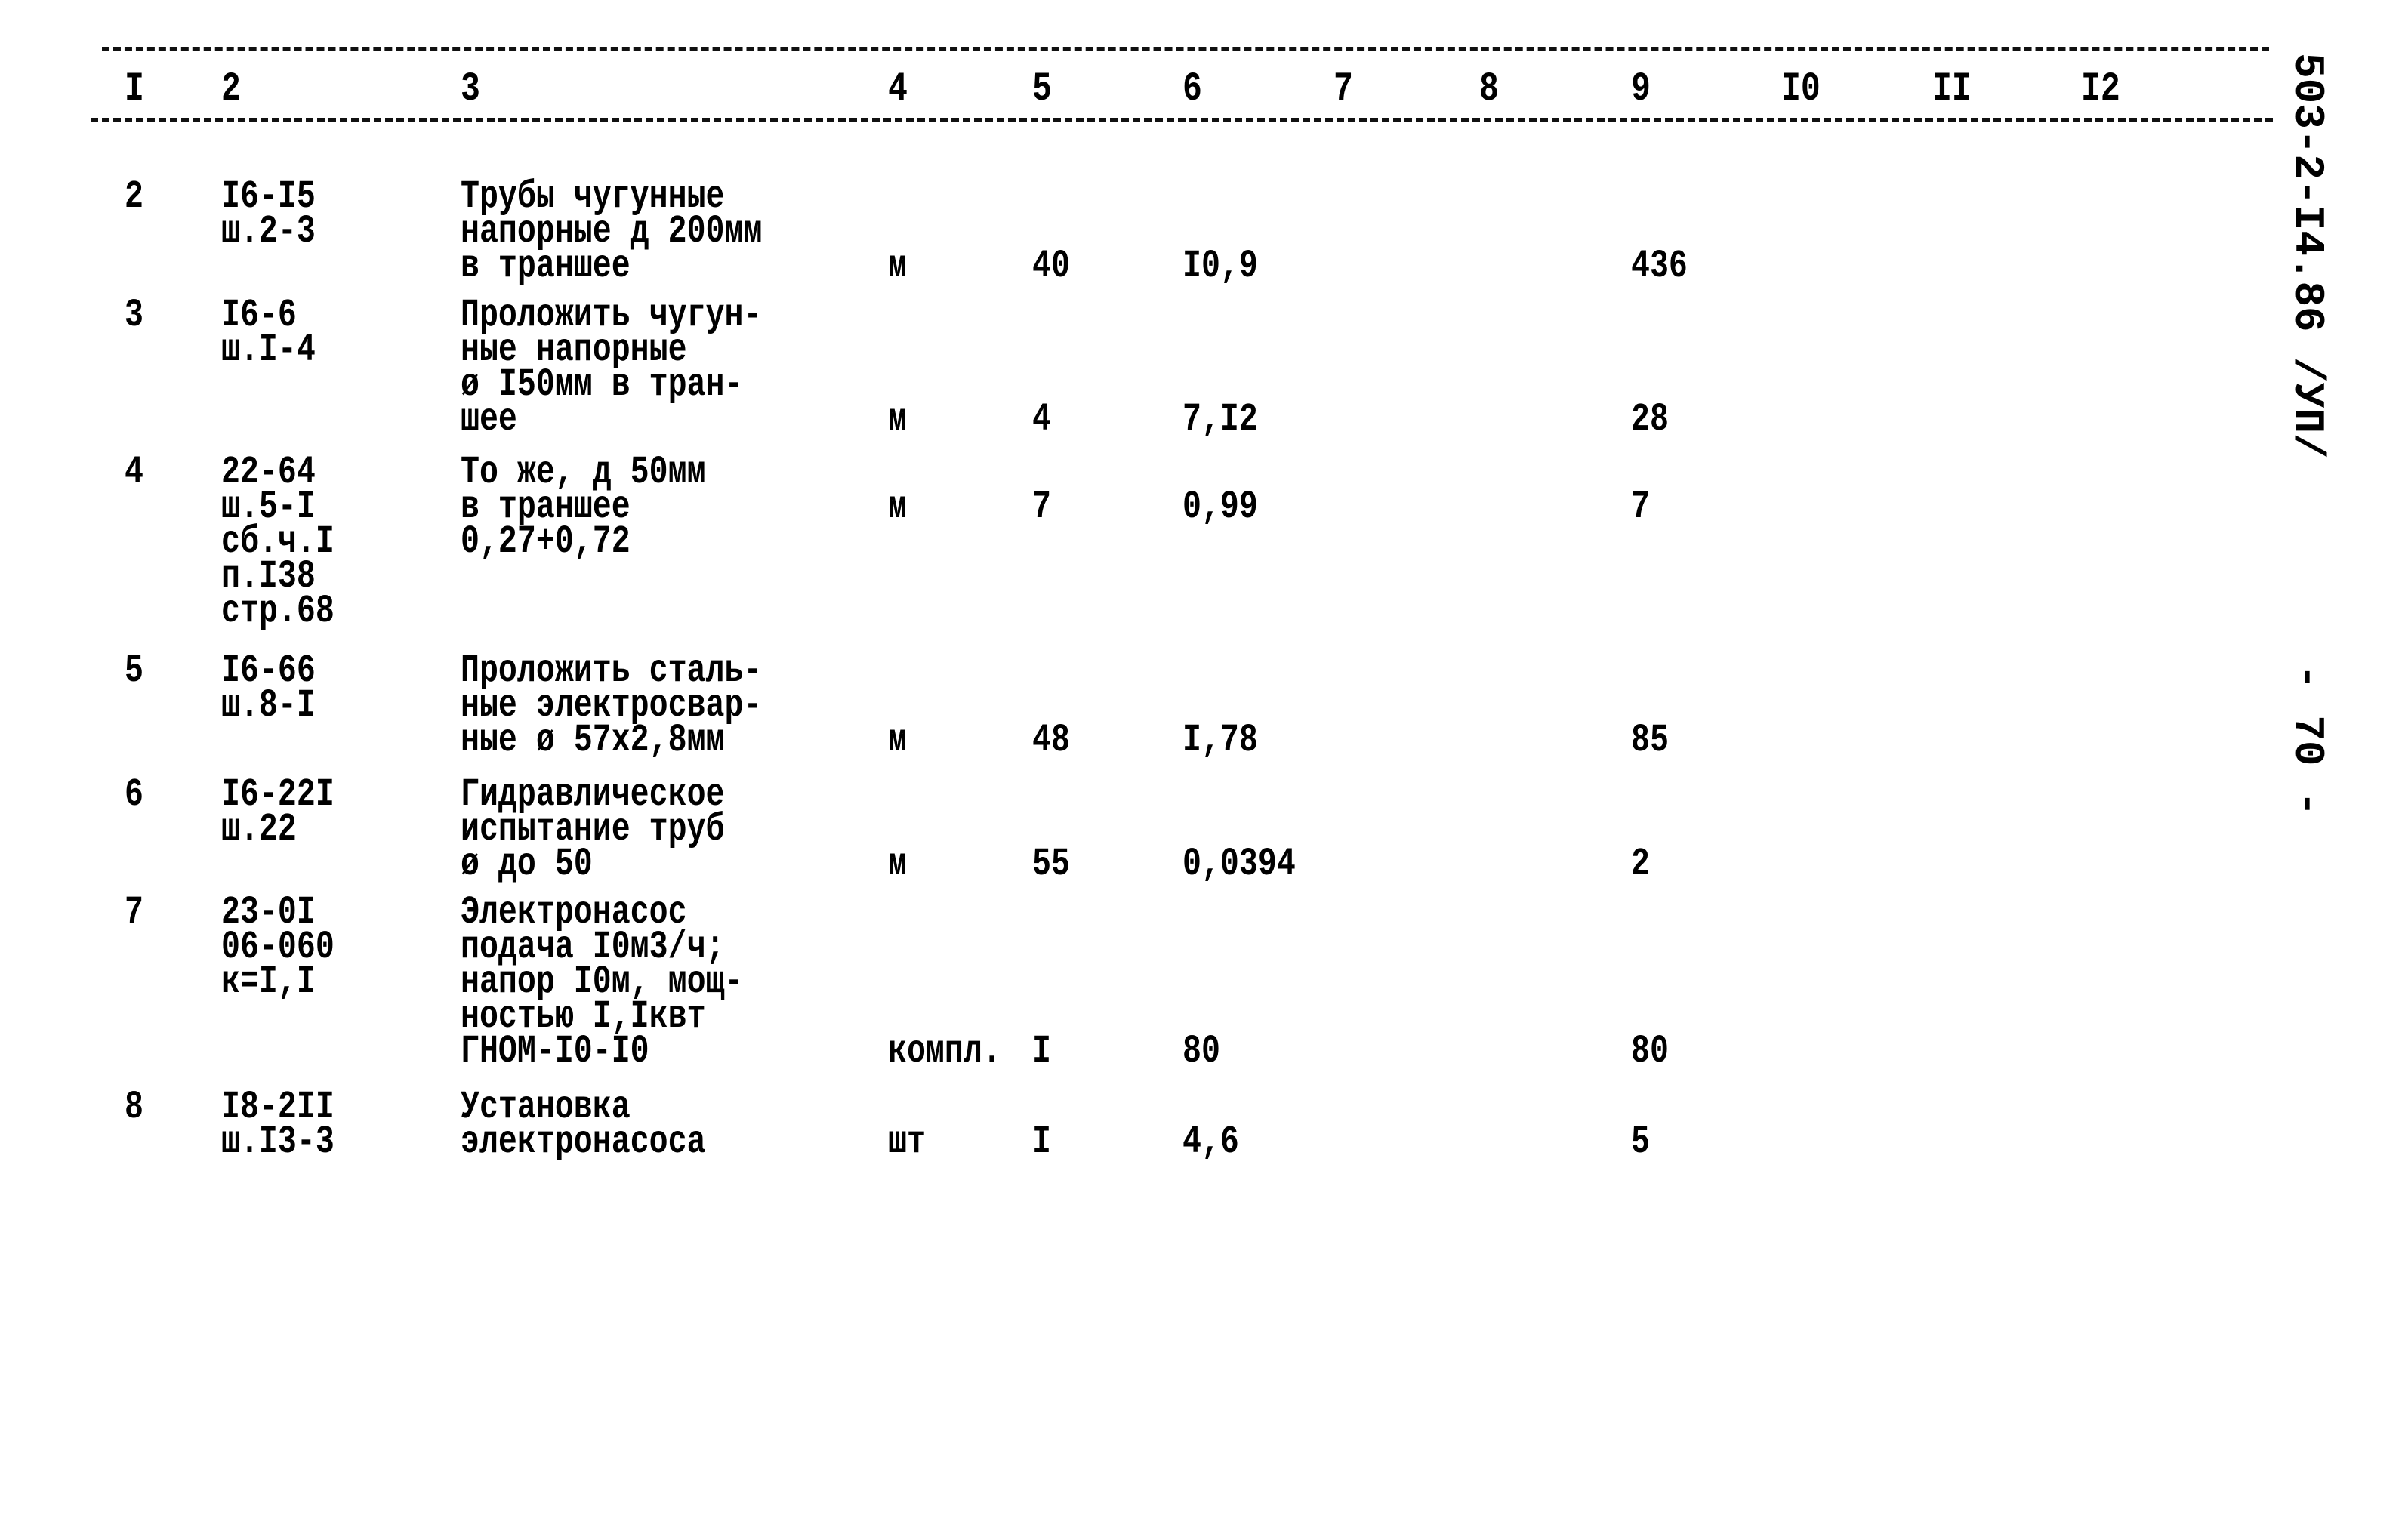 The width and height of the screenshot is (2408, 1516). What do you see at coordinates (134, 196) in the screenshot?
I see `row-number: 2` at bounding box center [134, 196].